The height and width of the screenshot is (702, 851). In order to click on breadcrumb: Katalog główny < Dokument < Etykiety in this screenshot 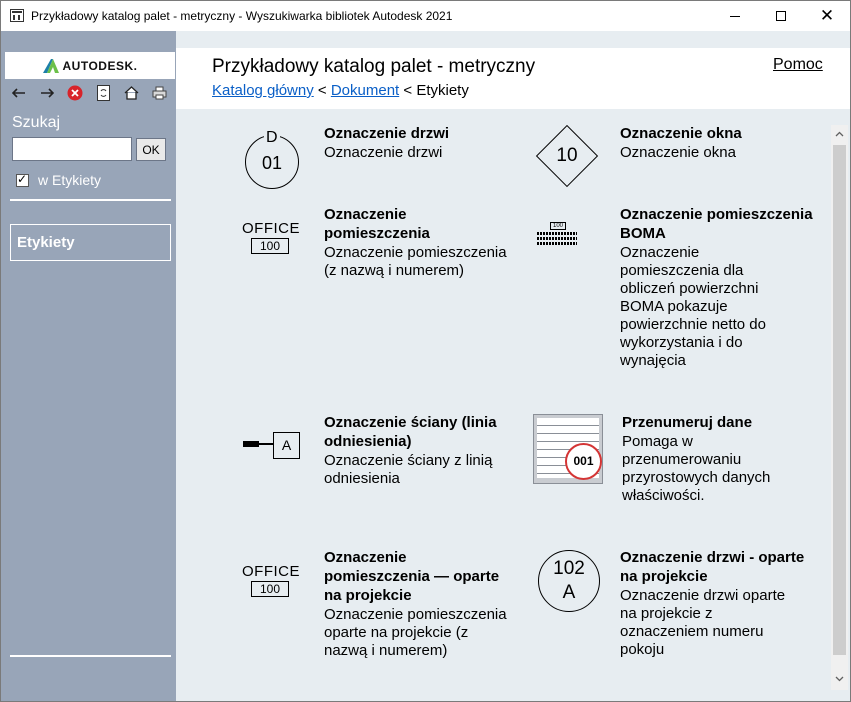, I will do `click(340, 90)`.